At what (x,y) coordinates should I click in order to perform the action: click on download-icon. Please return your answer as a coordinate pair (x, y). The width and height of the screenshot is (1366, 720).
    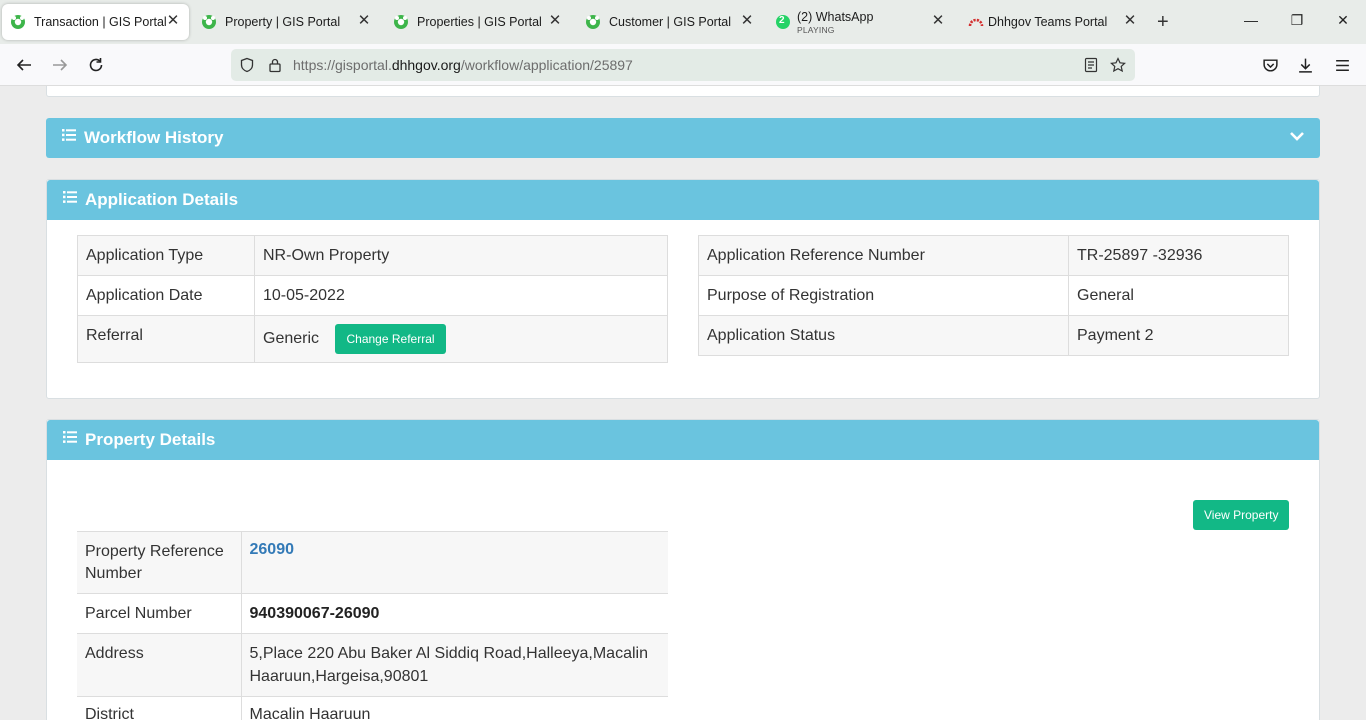
    Looking at the image, I should click on (1305, 65).